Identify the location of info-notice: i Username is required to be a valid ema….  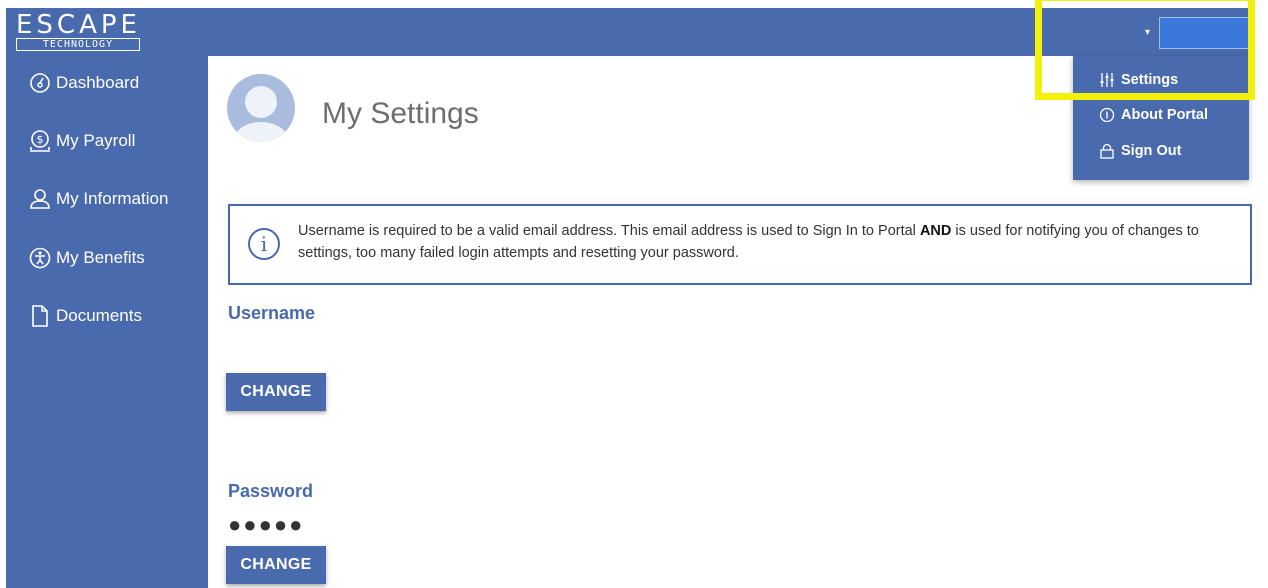
(740, 244).